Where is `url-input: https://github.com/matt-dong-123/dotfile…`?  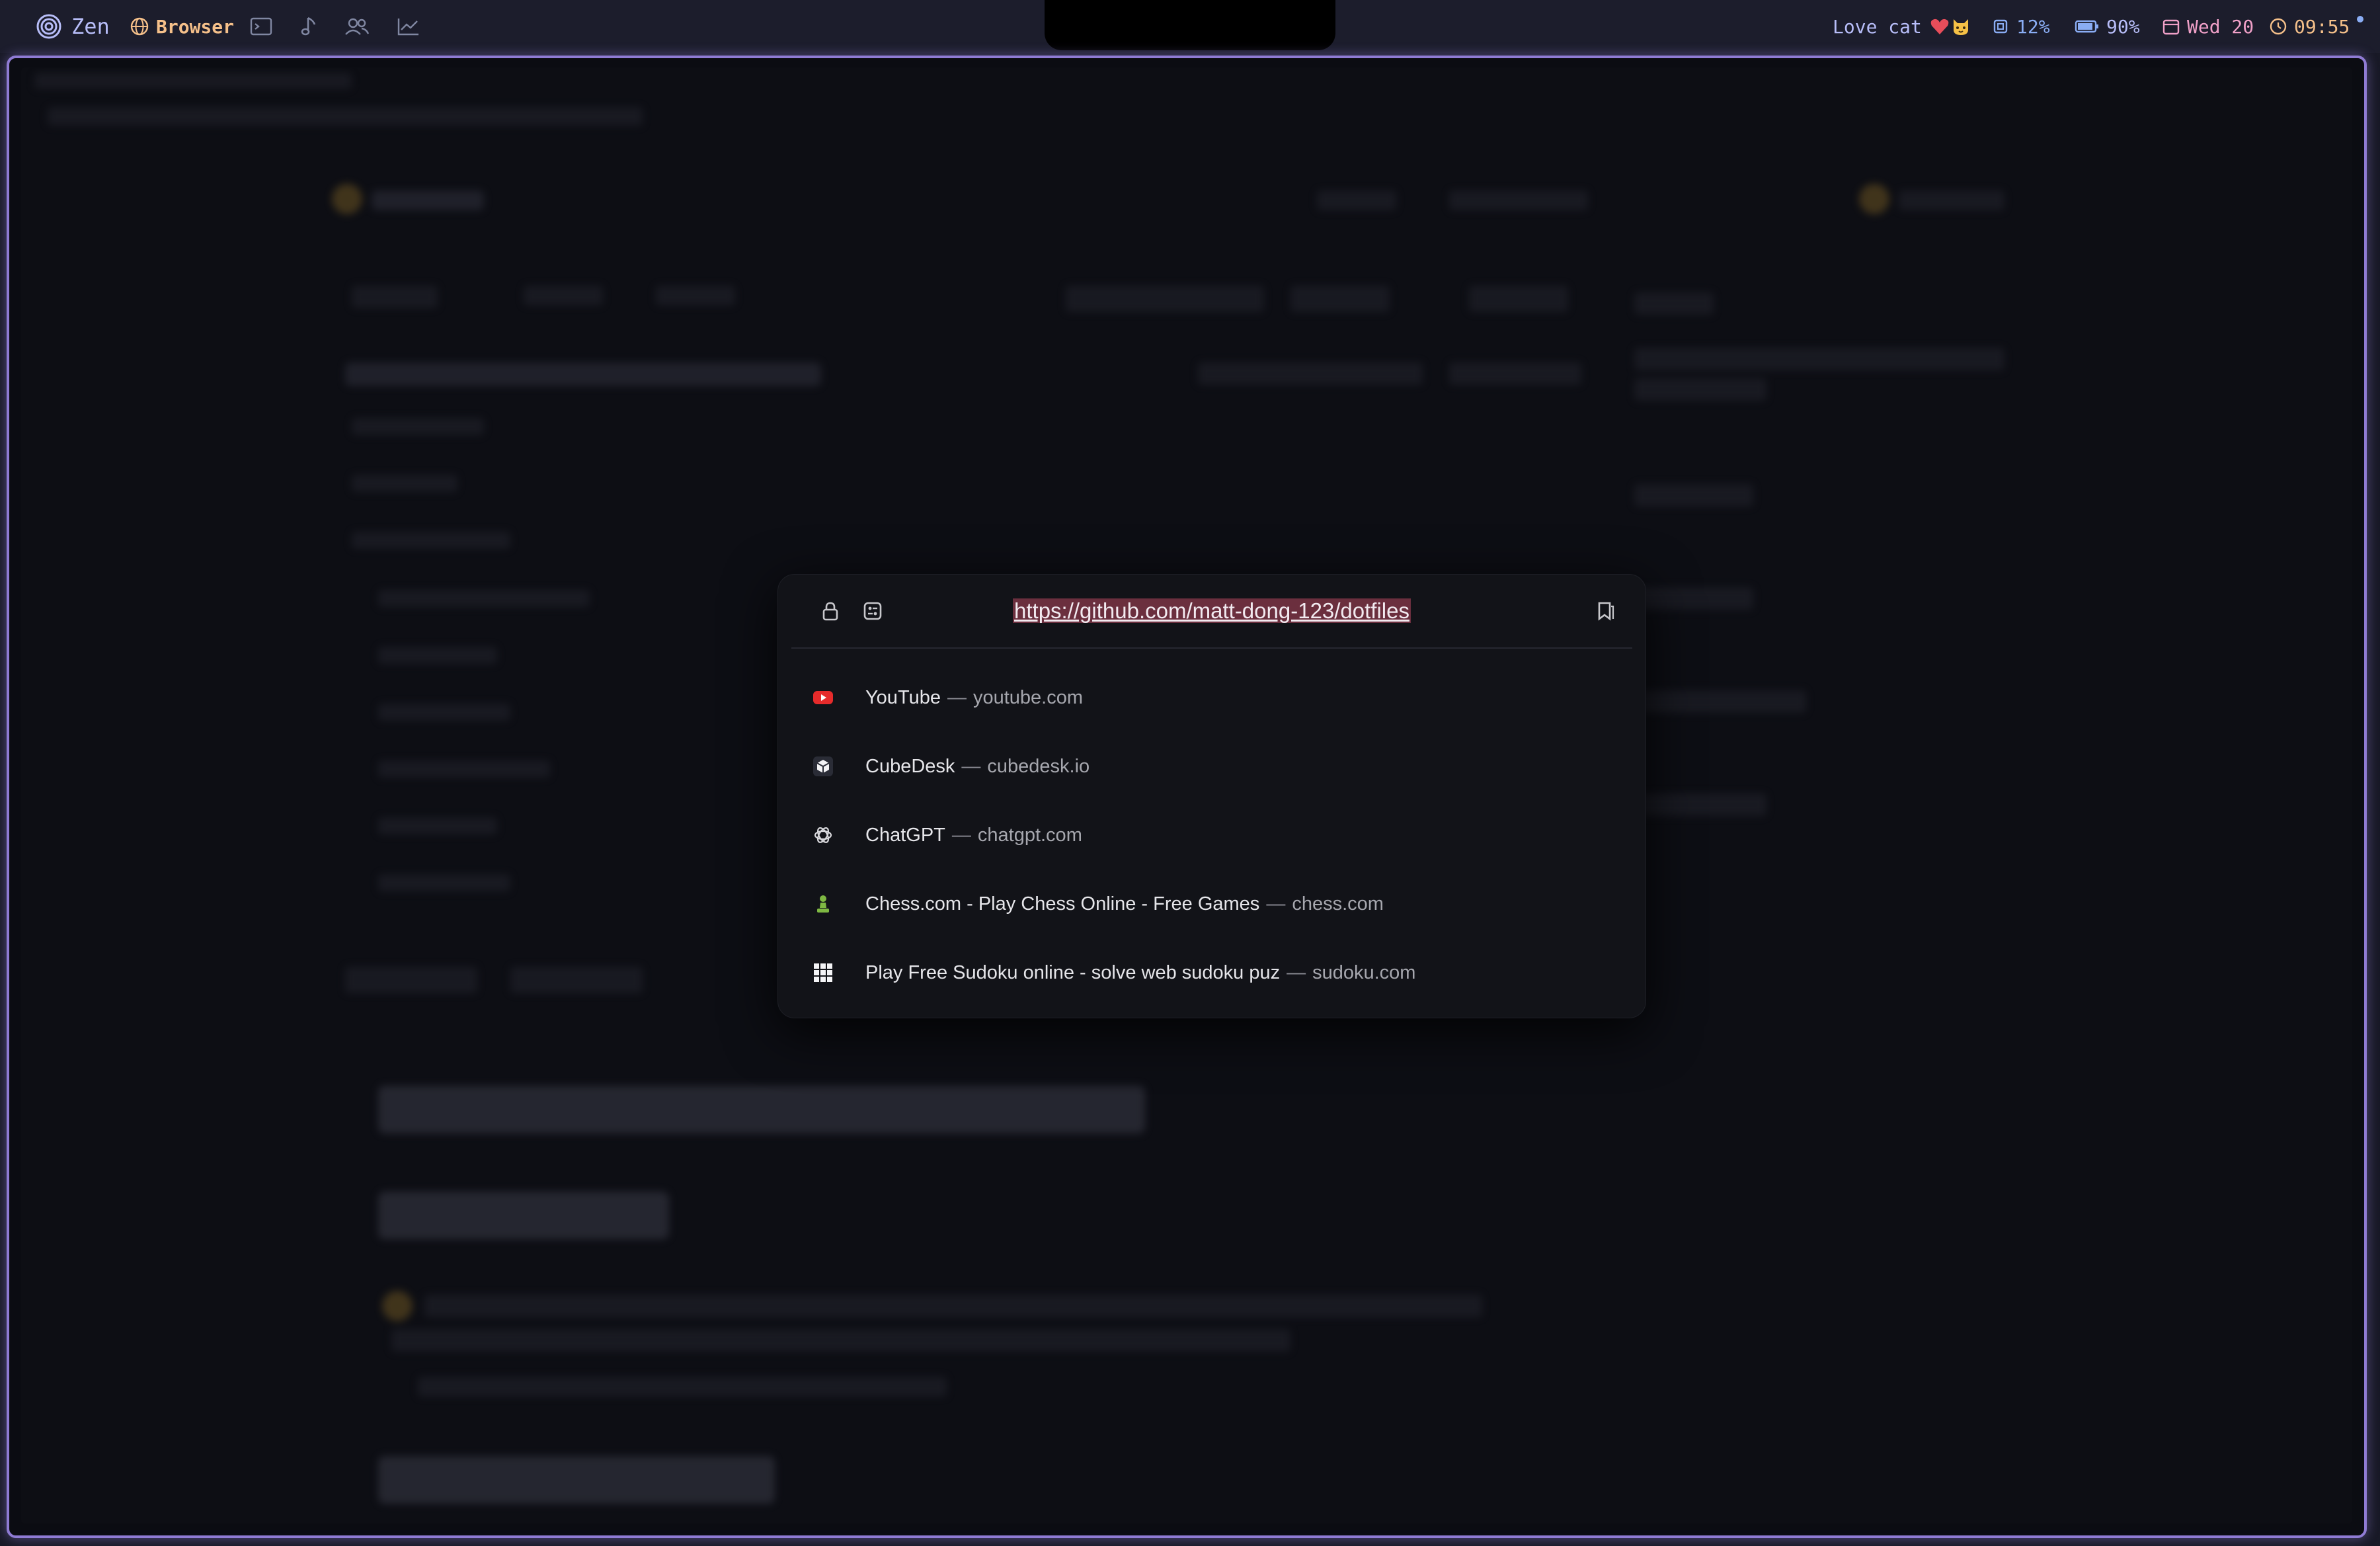 url-input: https://github.com/matt-dong-123/dotfile… is located at coordinates (1211, 611).